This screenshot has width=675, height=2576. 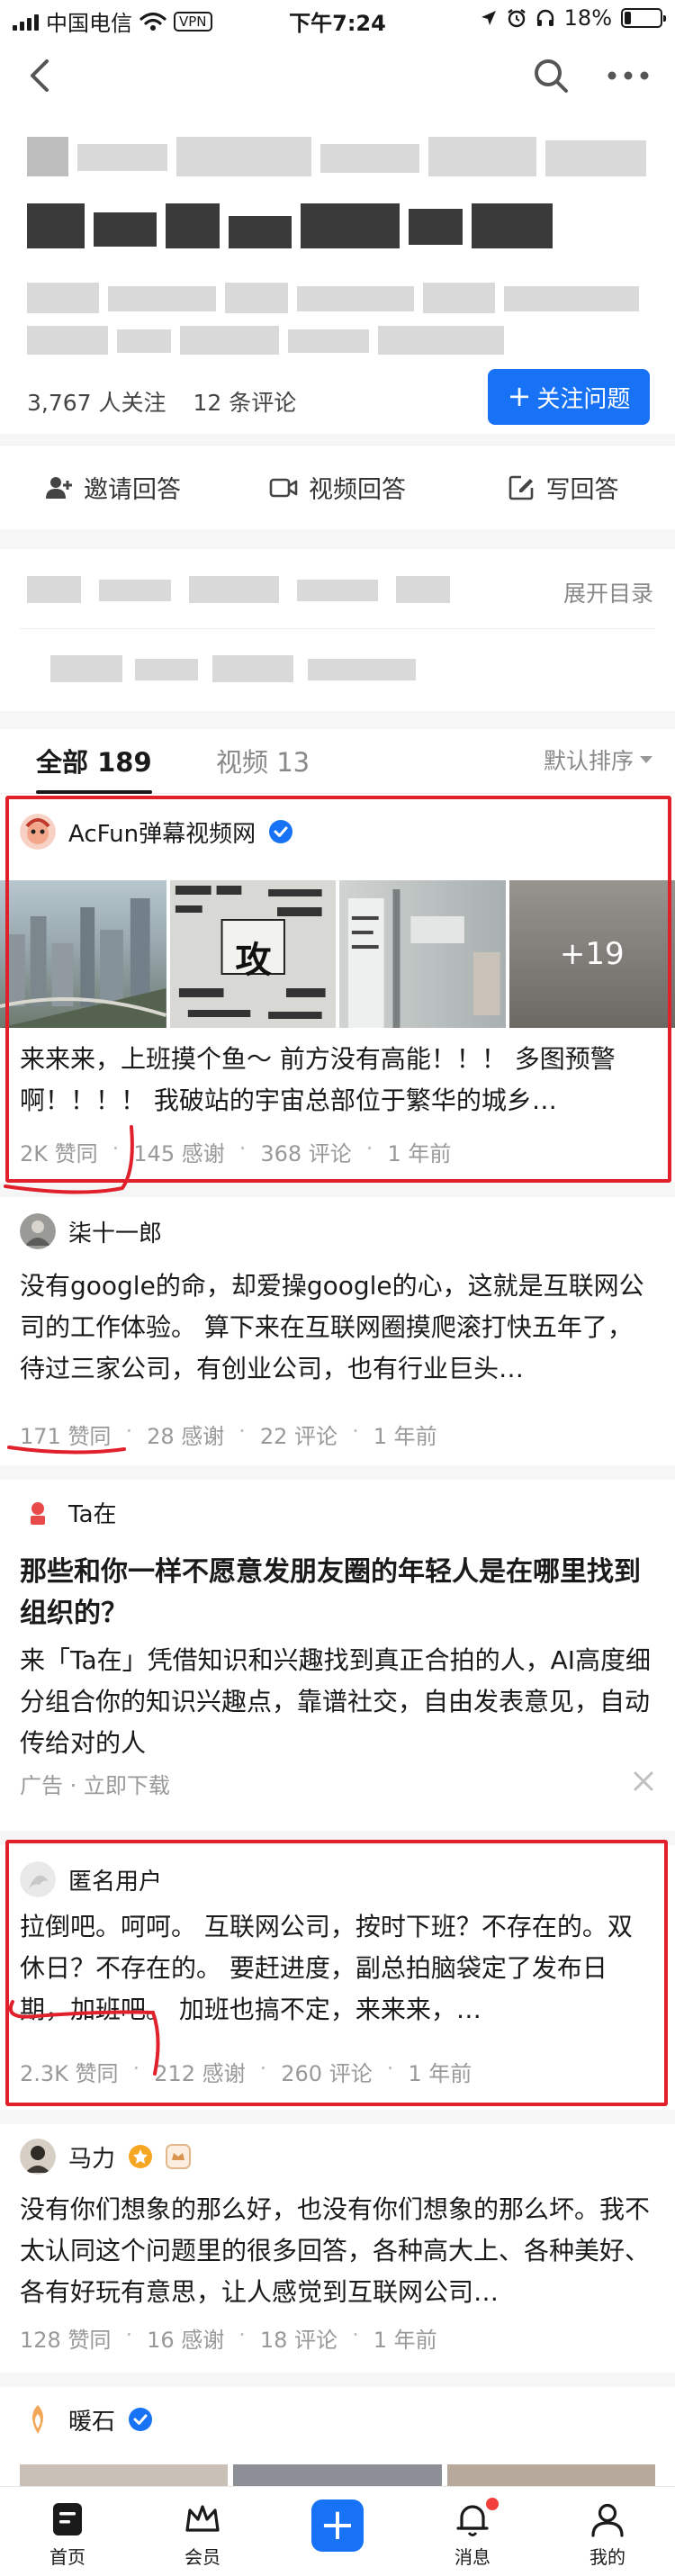 What do you see at coordinates (263, 760) in the screenshot?
I see `tab-video-answers: 视频 13` at bounding box center [263, 760].